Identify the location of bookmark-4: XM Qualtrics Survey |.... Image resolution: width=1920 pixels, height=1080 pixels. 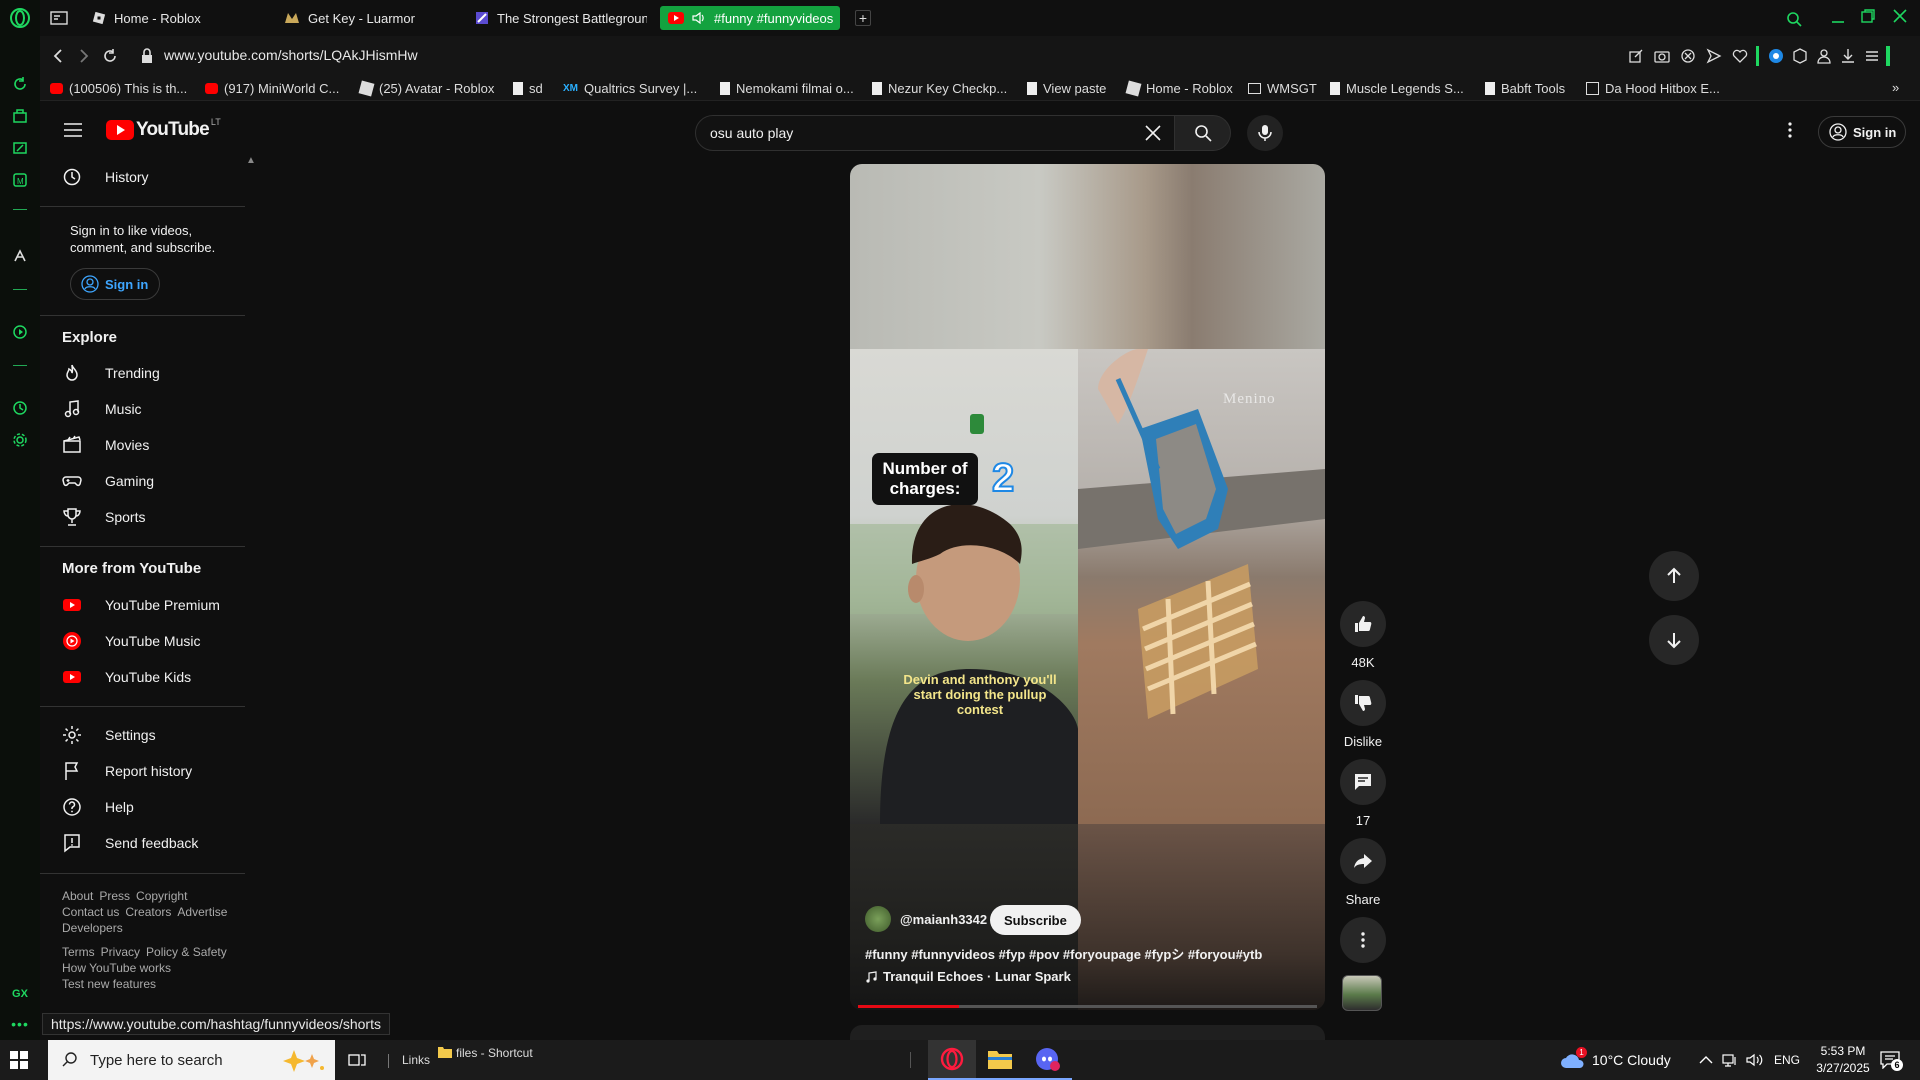
(630, 88).